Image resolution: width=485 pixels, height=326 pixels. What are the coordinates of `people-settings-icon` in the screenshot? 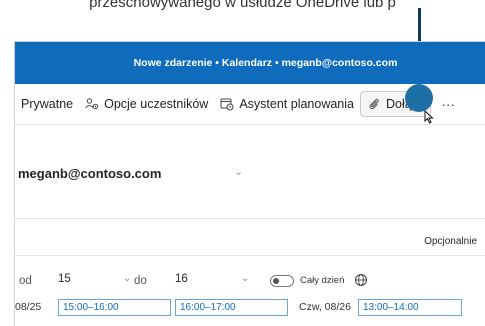 It's located at (92, 104).